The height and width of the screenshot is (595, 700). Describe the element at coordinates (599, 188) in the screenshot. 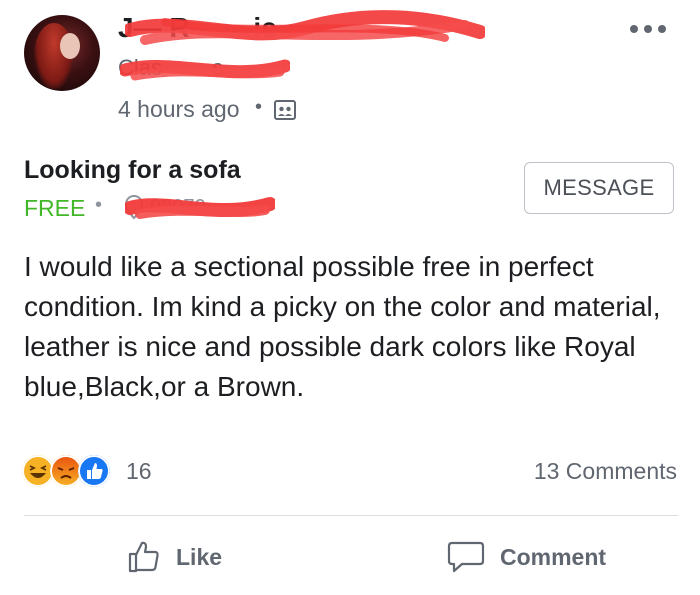

I see `message-button: MESSAGE` at that location.